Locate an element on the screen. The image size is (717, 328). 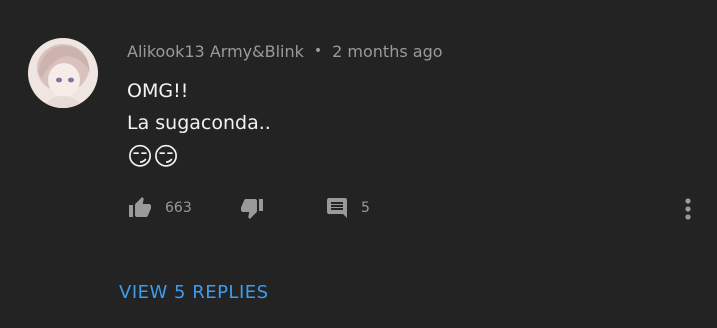
comment-timestamp: 2 months ago is located at coordinates (387, 51).